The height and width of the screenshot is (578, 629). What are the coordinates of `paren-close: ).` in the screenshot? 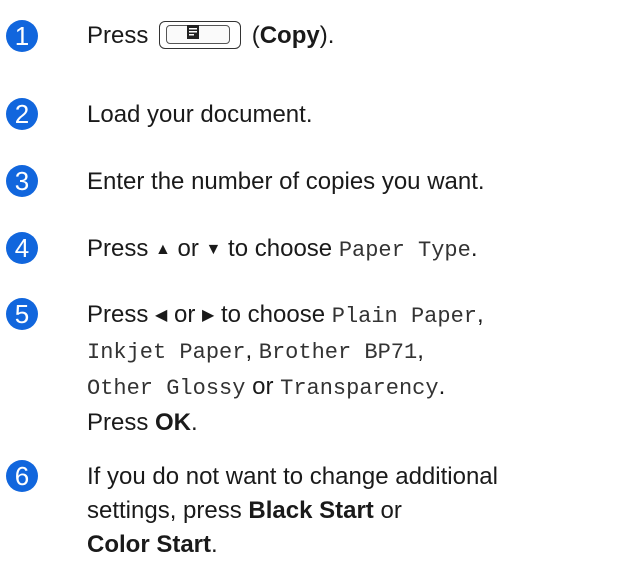 It's located at (327, 35).